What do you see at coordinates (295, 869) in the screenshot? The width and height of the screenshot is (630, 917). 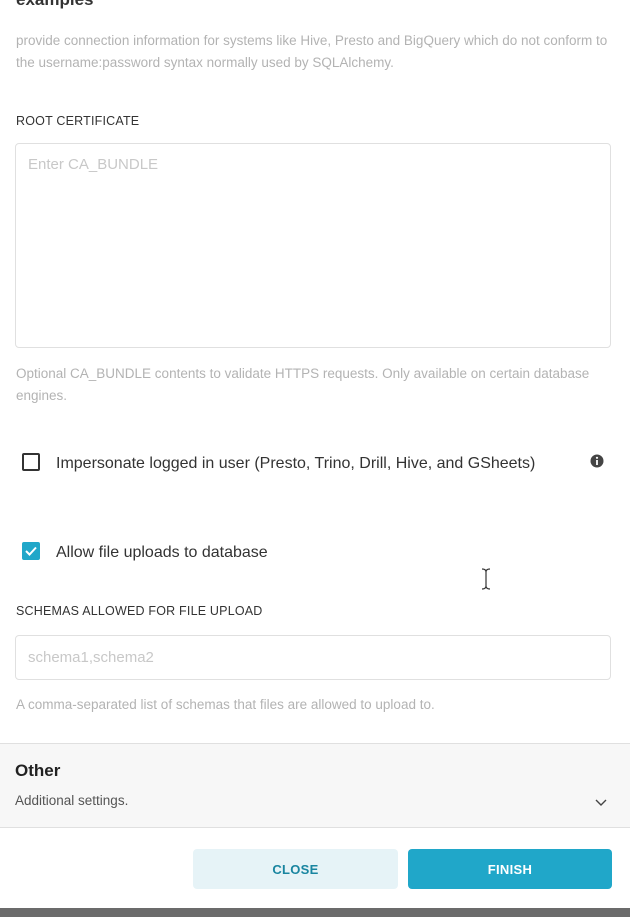 I see `close-button: CLOSE` at bounding box center [295, 869].